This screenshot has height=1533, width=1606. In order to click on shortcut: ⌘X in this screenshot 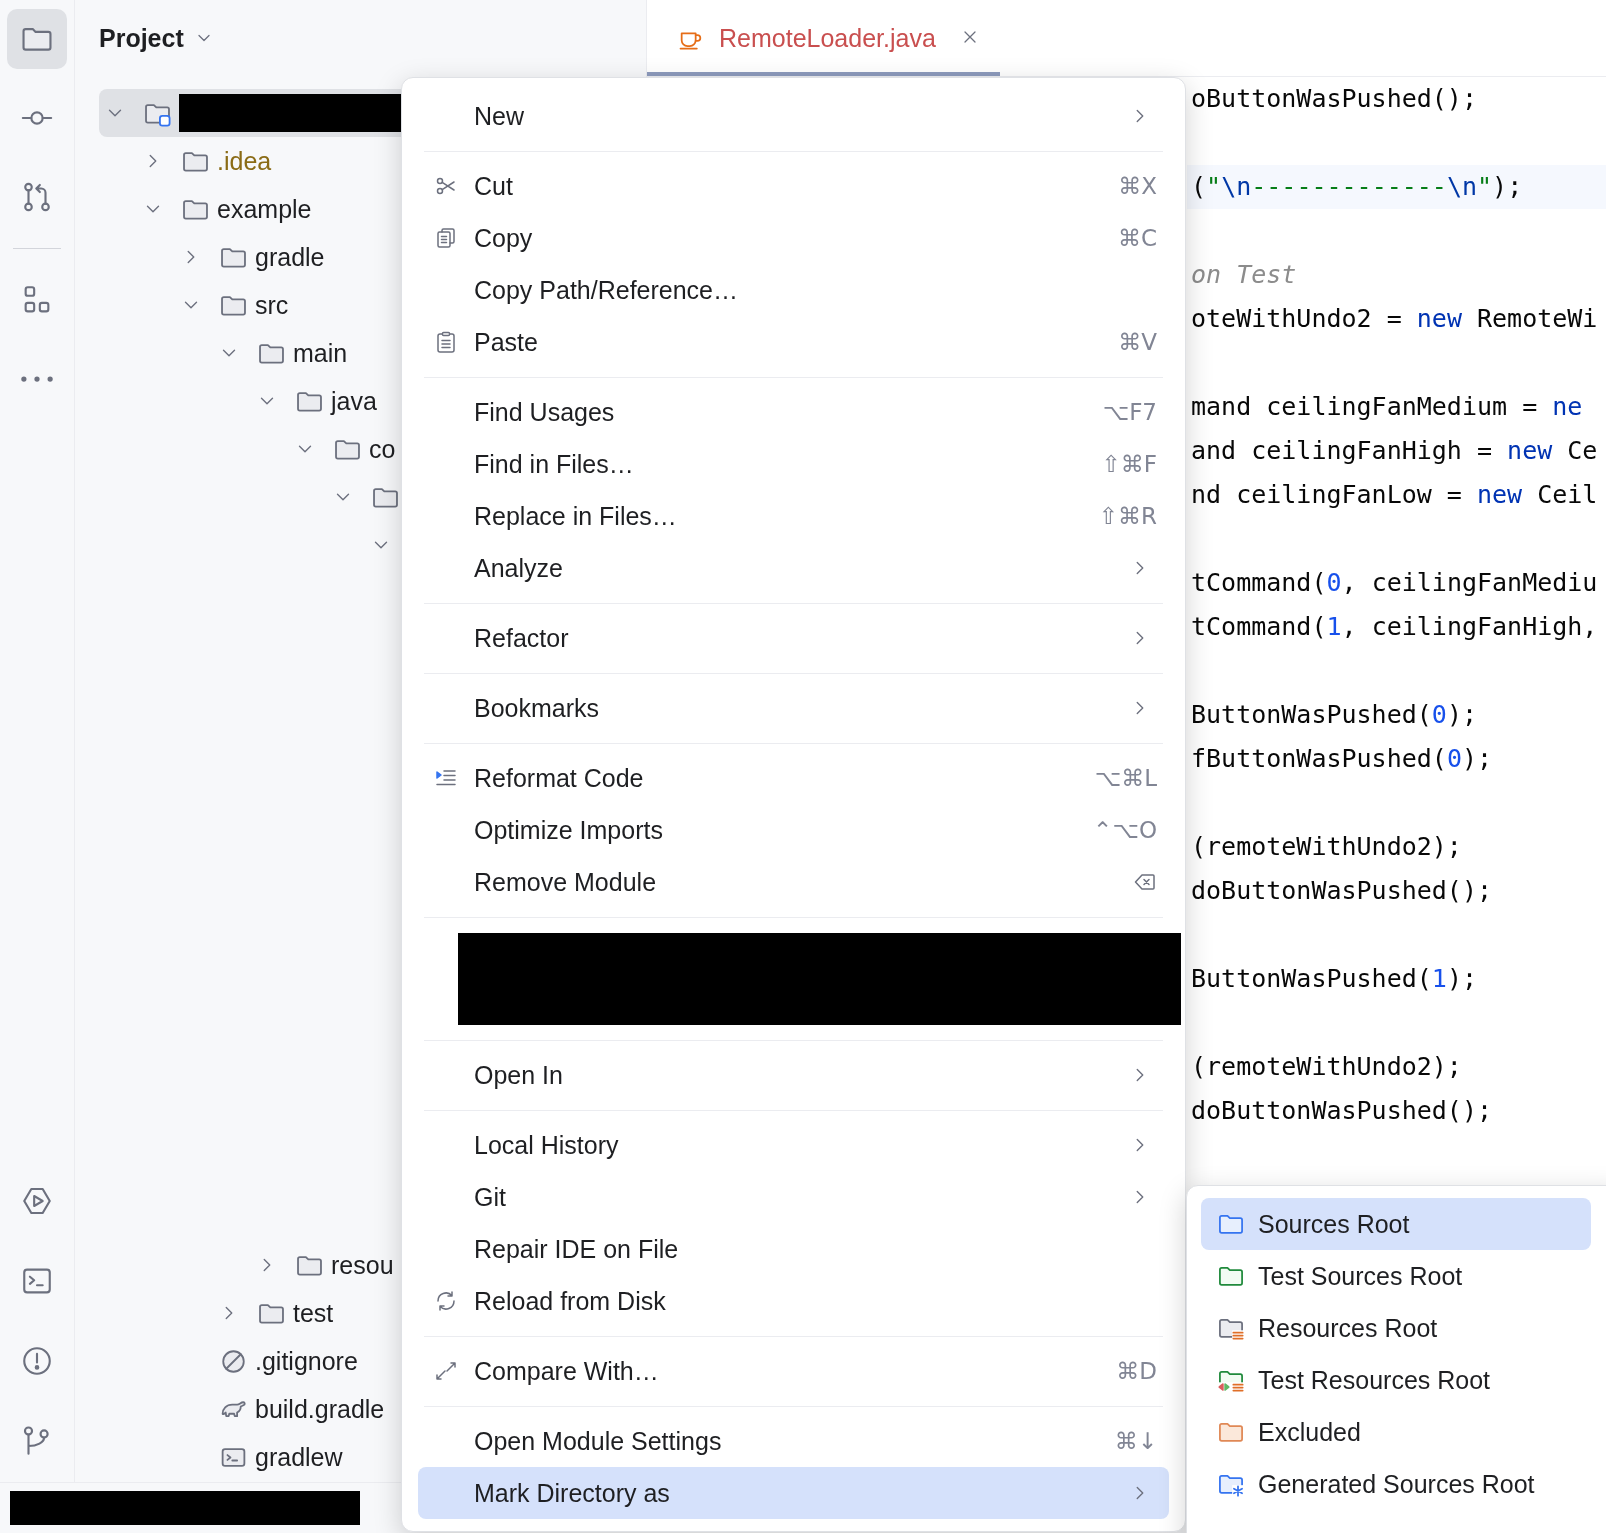, I will do `click(1137, 186)`.